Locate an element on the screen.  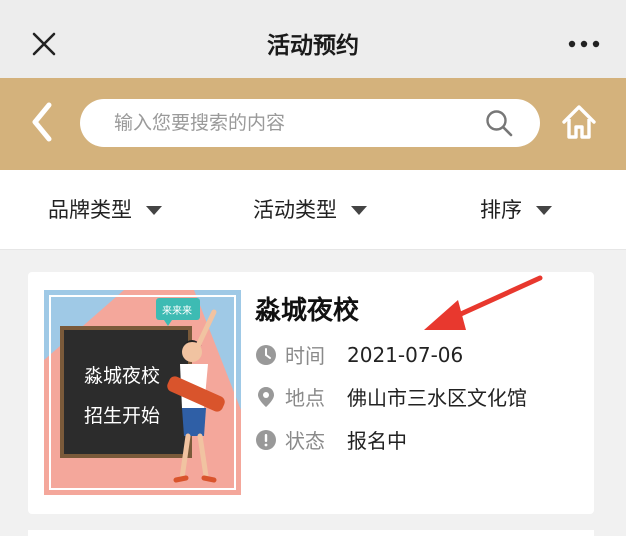
activity-thumbnail: 淼城夜校 招生开始 来来来 is located at coordinates (142, 392).